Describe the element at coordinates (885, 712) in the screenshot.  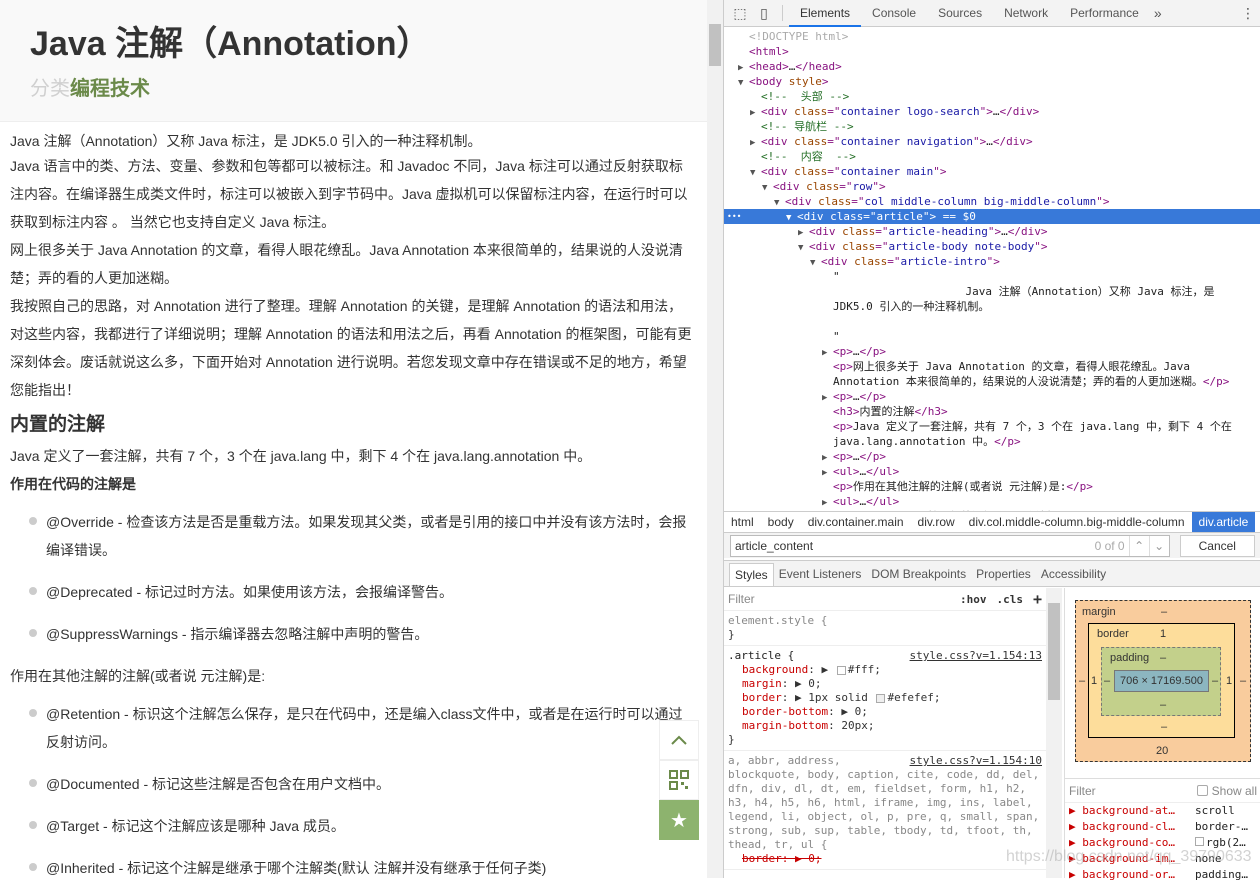
I see `css-property: border-bottom: ▶ 0;` at that location.